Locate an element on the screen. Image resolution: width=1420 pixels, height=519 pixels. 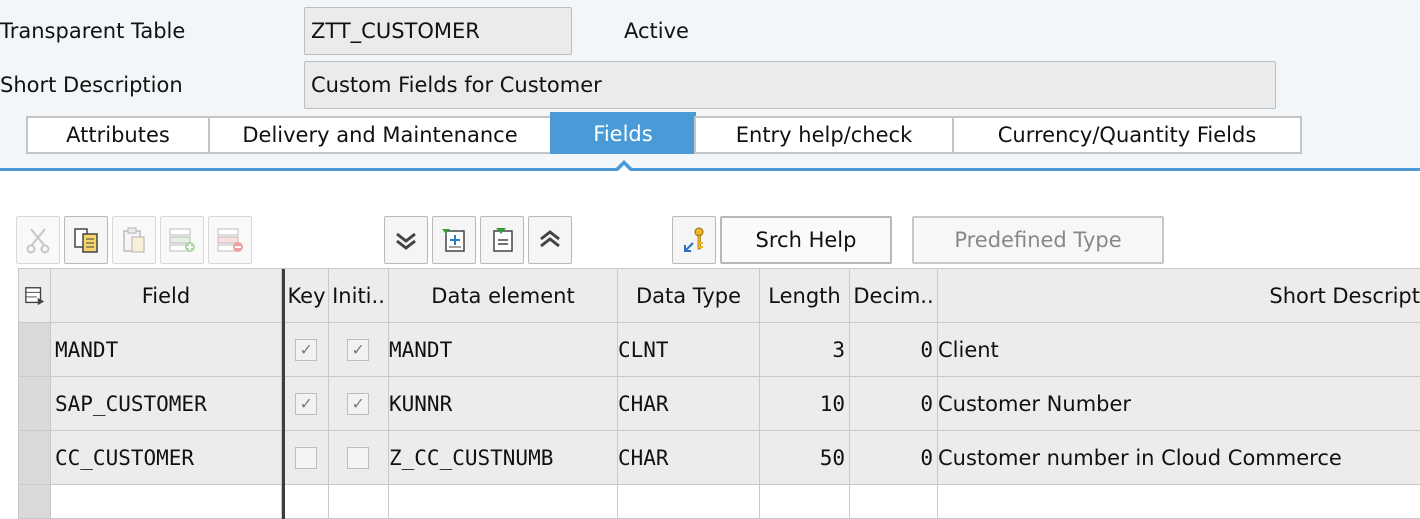
key-checkbox is located at coordinates (306, 458).